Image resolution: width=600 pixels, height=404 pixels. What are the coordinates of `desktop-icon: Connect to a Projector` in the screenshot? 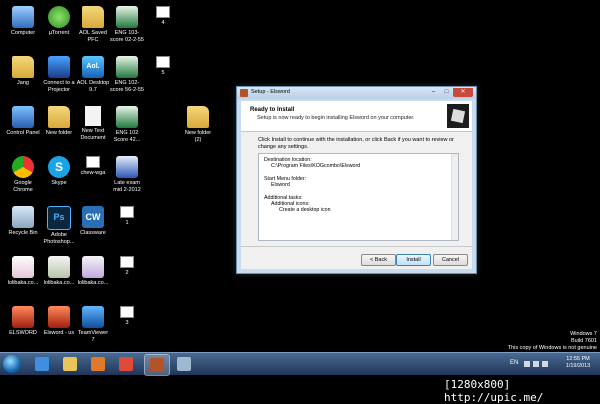 It's located at (59, 74).